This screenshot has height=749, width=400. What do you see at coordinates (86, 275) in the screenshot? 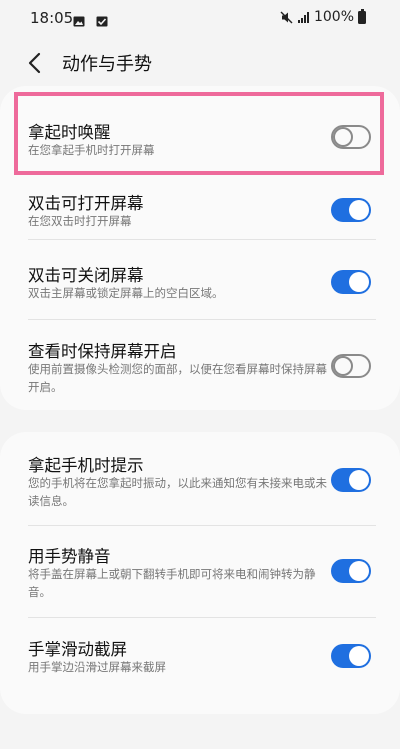
I see `setting-title: 双击可关闭屏幕` at bounding box center [86, 275].